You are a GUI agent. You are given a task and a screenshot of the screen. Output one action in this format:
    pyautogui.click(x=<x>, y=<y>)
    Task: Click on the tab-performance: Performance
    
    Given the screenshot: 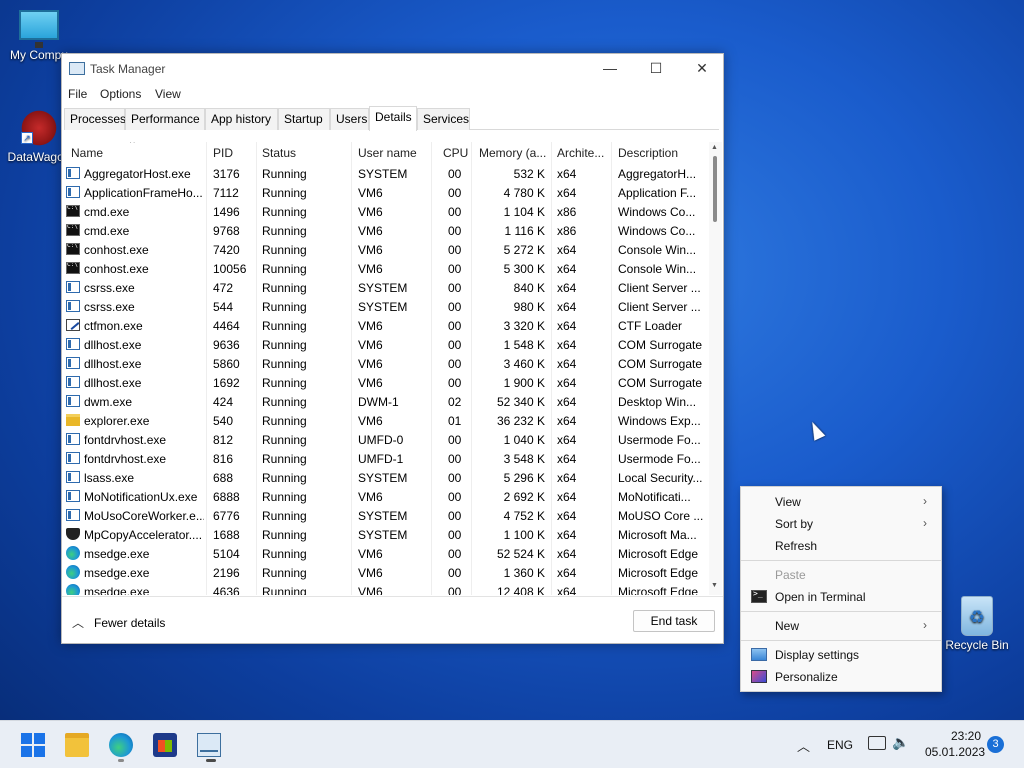 What is the action you would take?
    pyautogui.click(x=165, y=119)
    